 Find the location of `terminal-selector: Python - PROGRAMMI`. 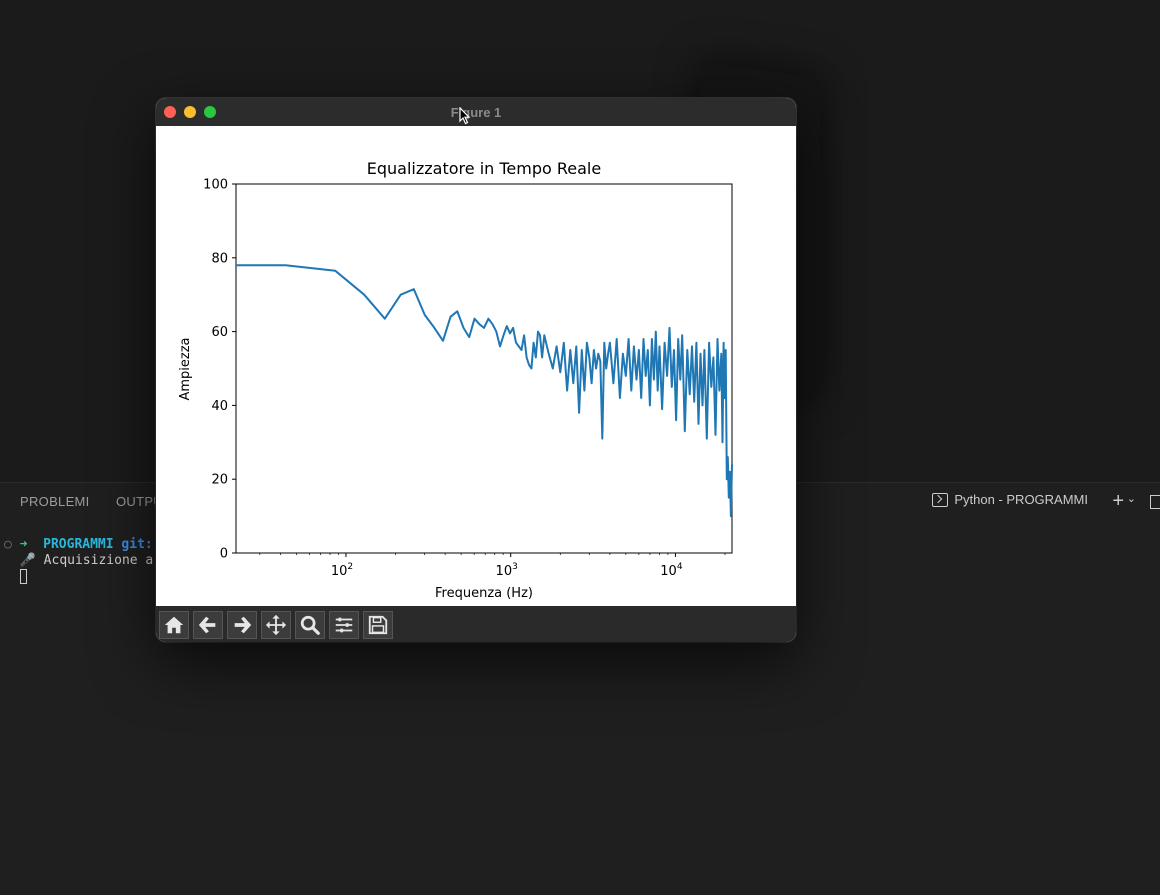

terminal-selector: Python - PROGRAMMI is located at coordinates (1010, 499).